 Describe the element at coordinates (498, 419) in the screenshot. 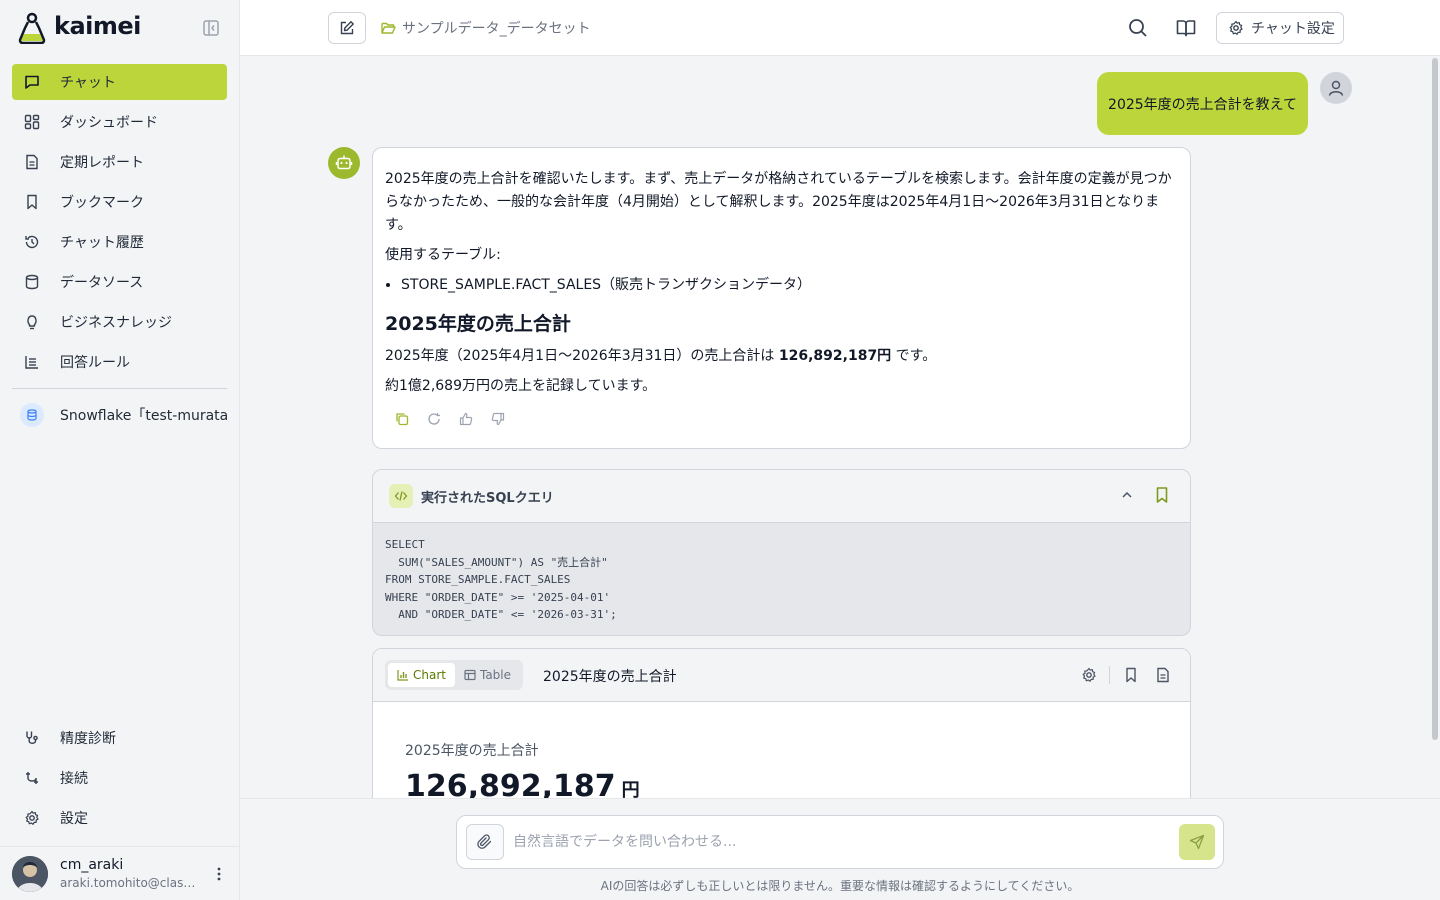

I see `thumbs-down-icon` at that location.